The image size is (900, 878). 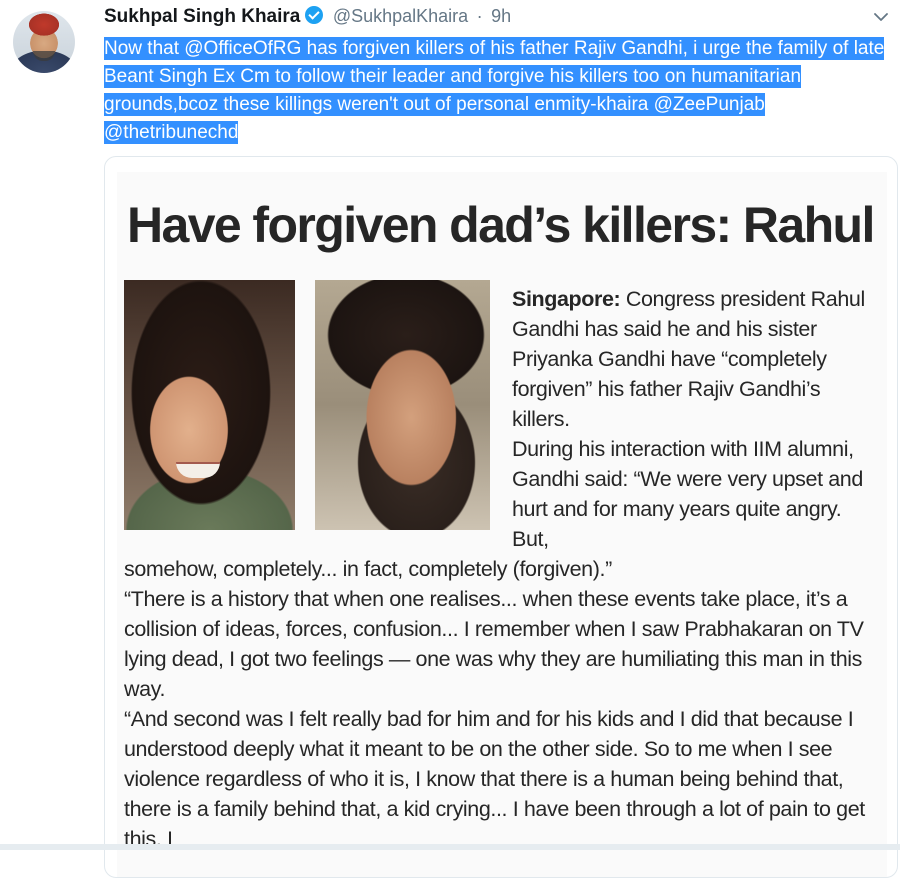 What do you see at coordinates (501, 16) in the screenshot?
I see `tweet-timestamp: 9h` at bounding box center [501, 16].